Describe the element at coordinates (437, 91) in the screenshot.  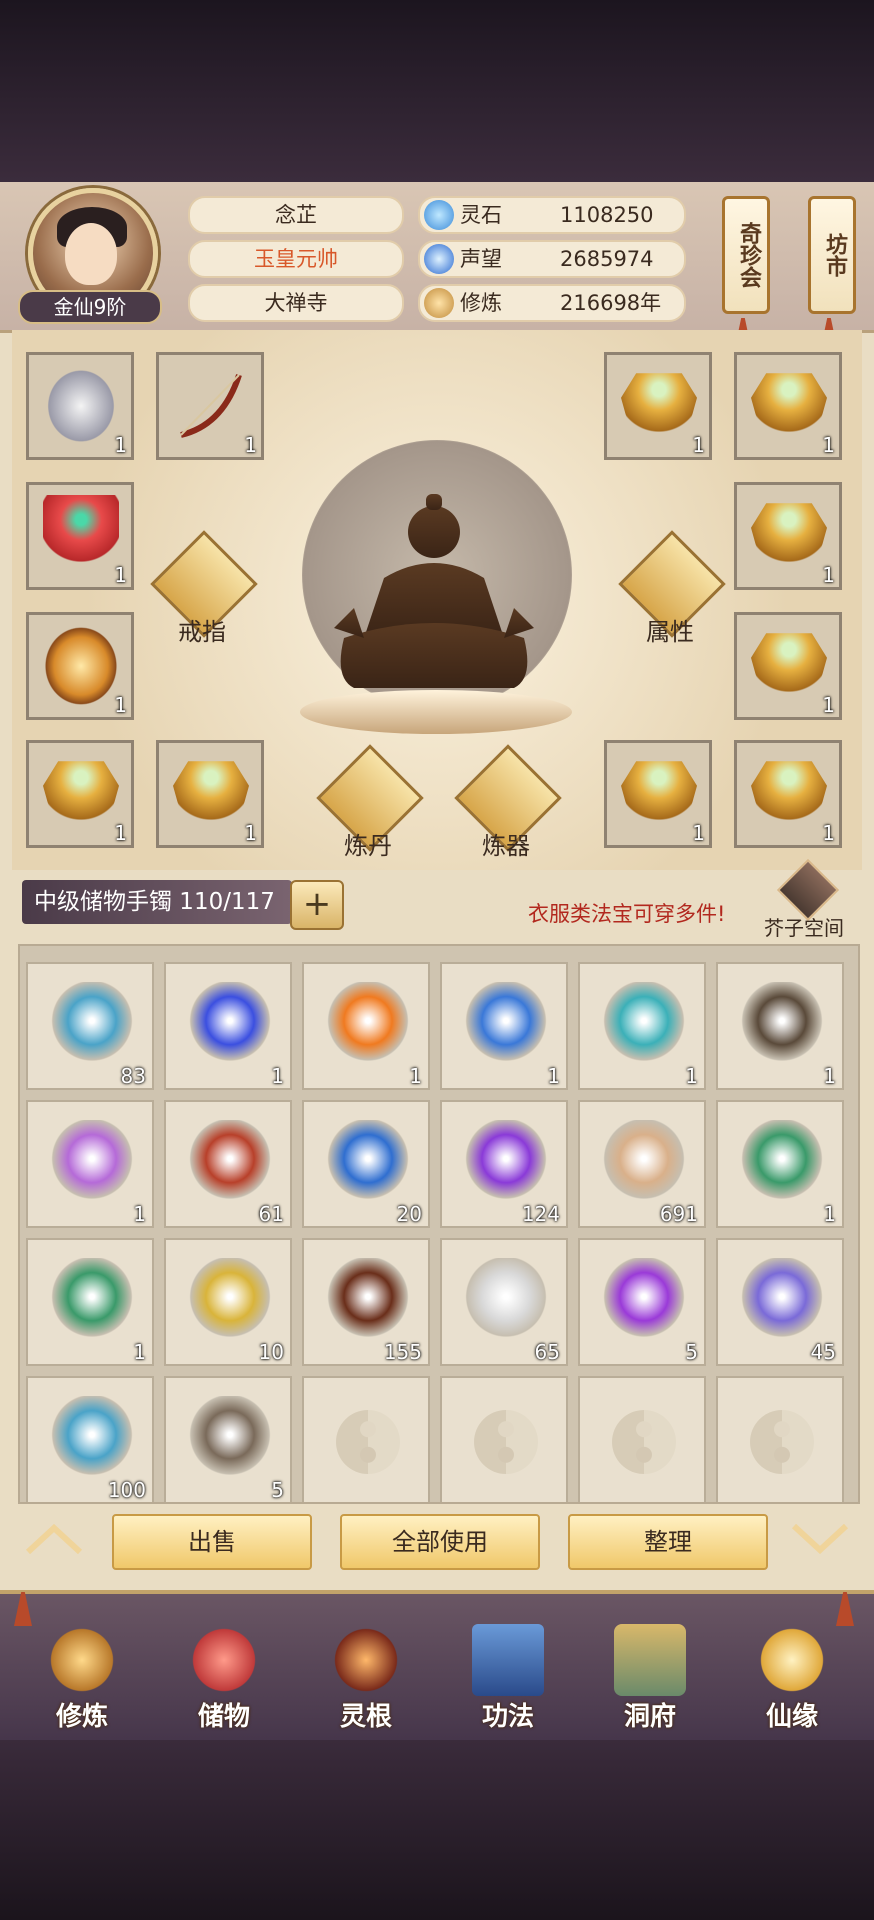
I see `top-background` at that location.